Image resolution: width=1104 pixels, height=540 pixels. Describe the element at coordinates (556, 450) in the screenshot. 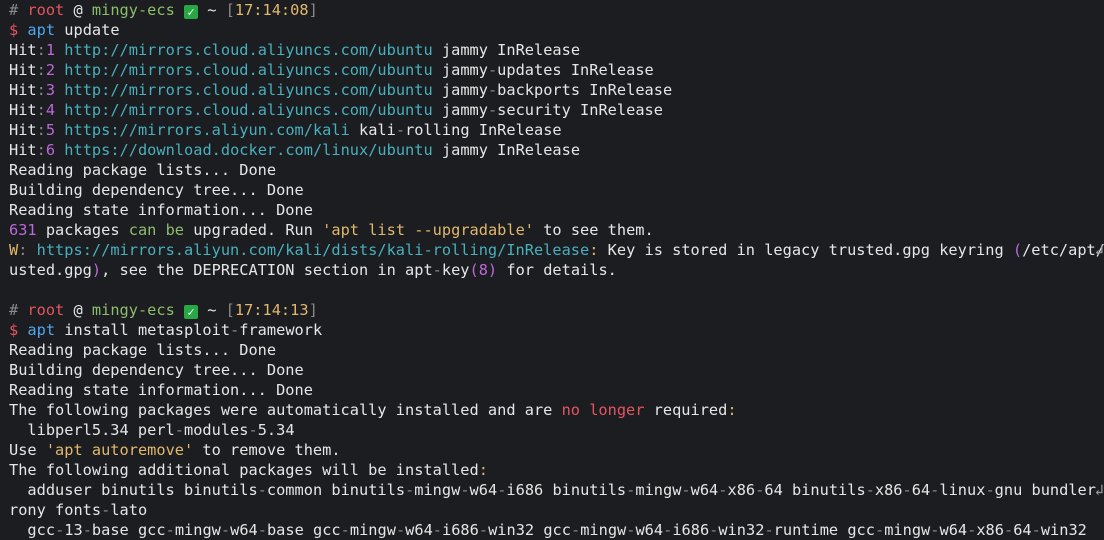

I see `terminal-line: Use 'apt autoremove' to remove them.` at that location.